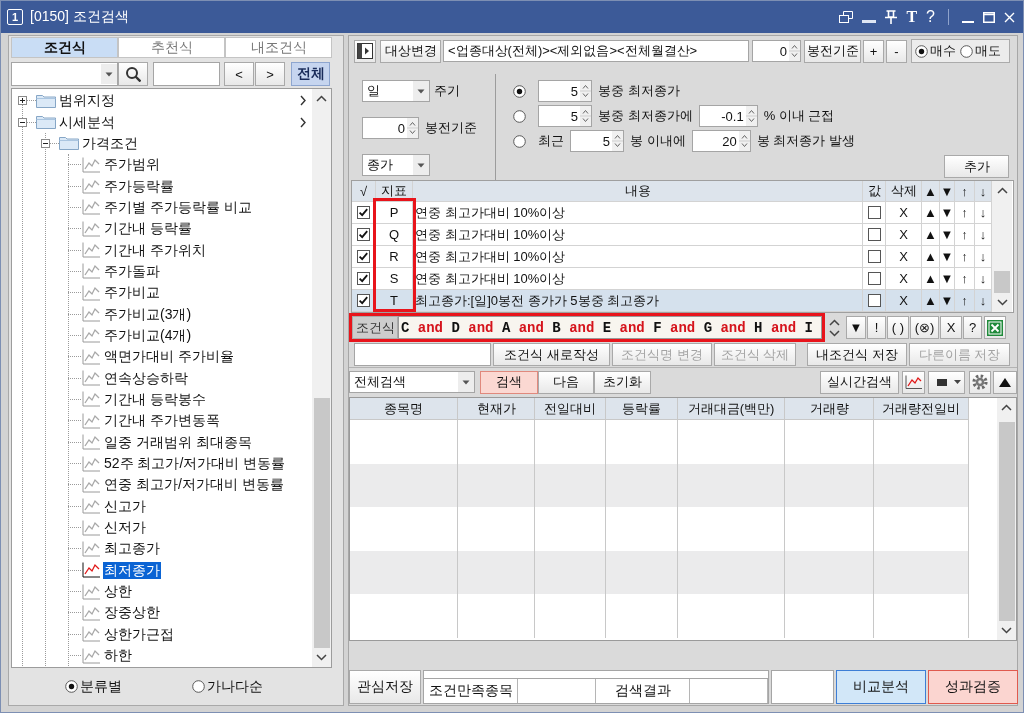 This screenshot has width=1024, height=713. I want to click on help-button: ?, so click(930, 17).